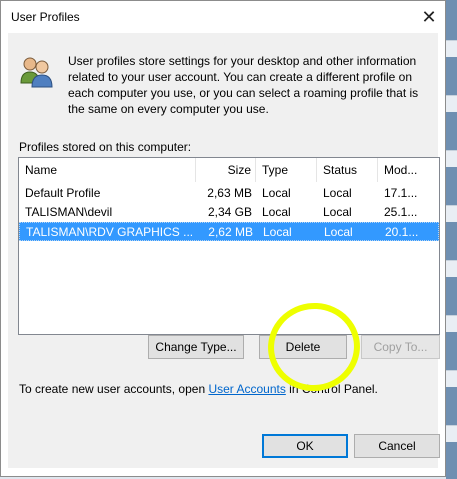 Image resolution: width=457 pixels, height=479 pixels. What do you see at coordinates (114, 389) in the screenshot?
I see `footer-prefix: To create new user accounts, open` at bounding box center [114, 389].